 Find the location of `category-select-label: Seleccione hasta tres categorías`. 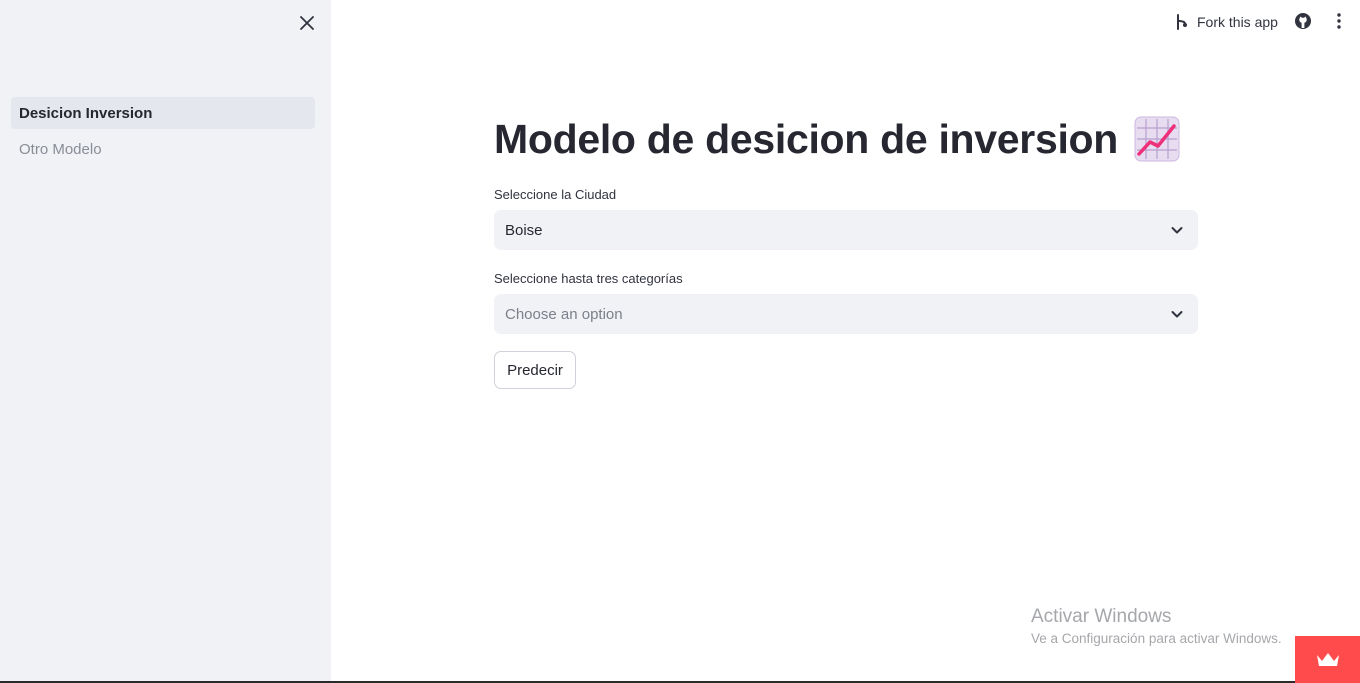

category-select-label: Seleccione hasta tres categorías is located at coordinates (588, 278).